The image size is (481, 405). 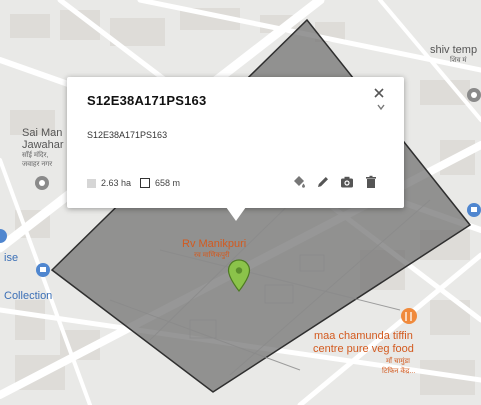 I want to click on poi-marker-restaurant, so click(x=409, y=316).